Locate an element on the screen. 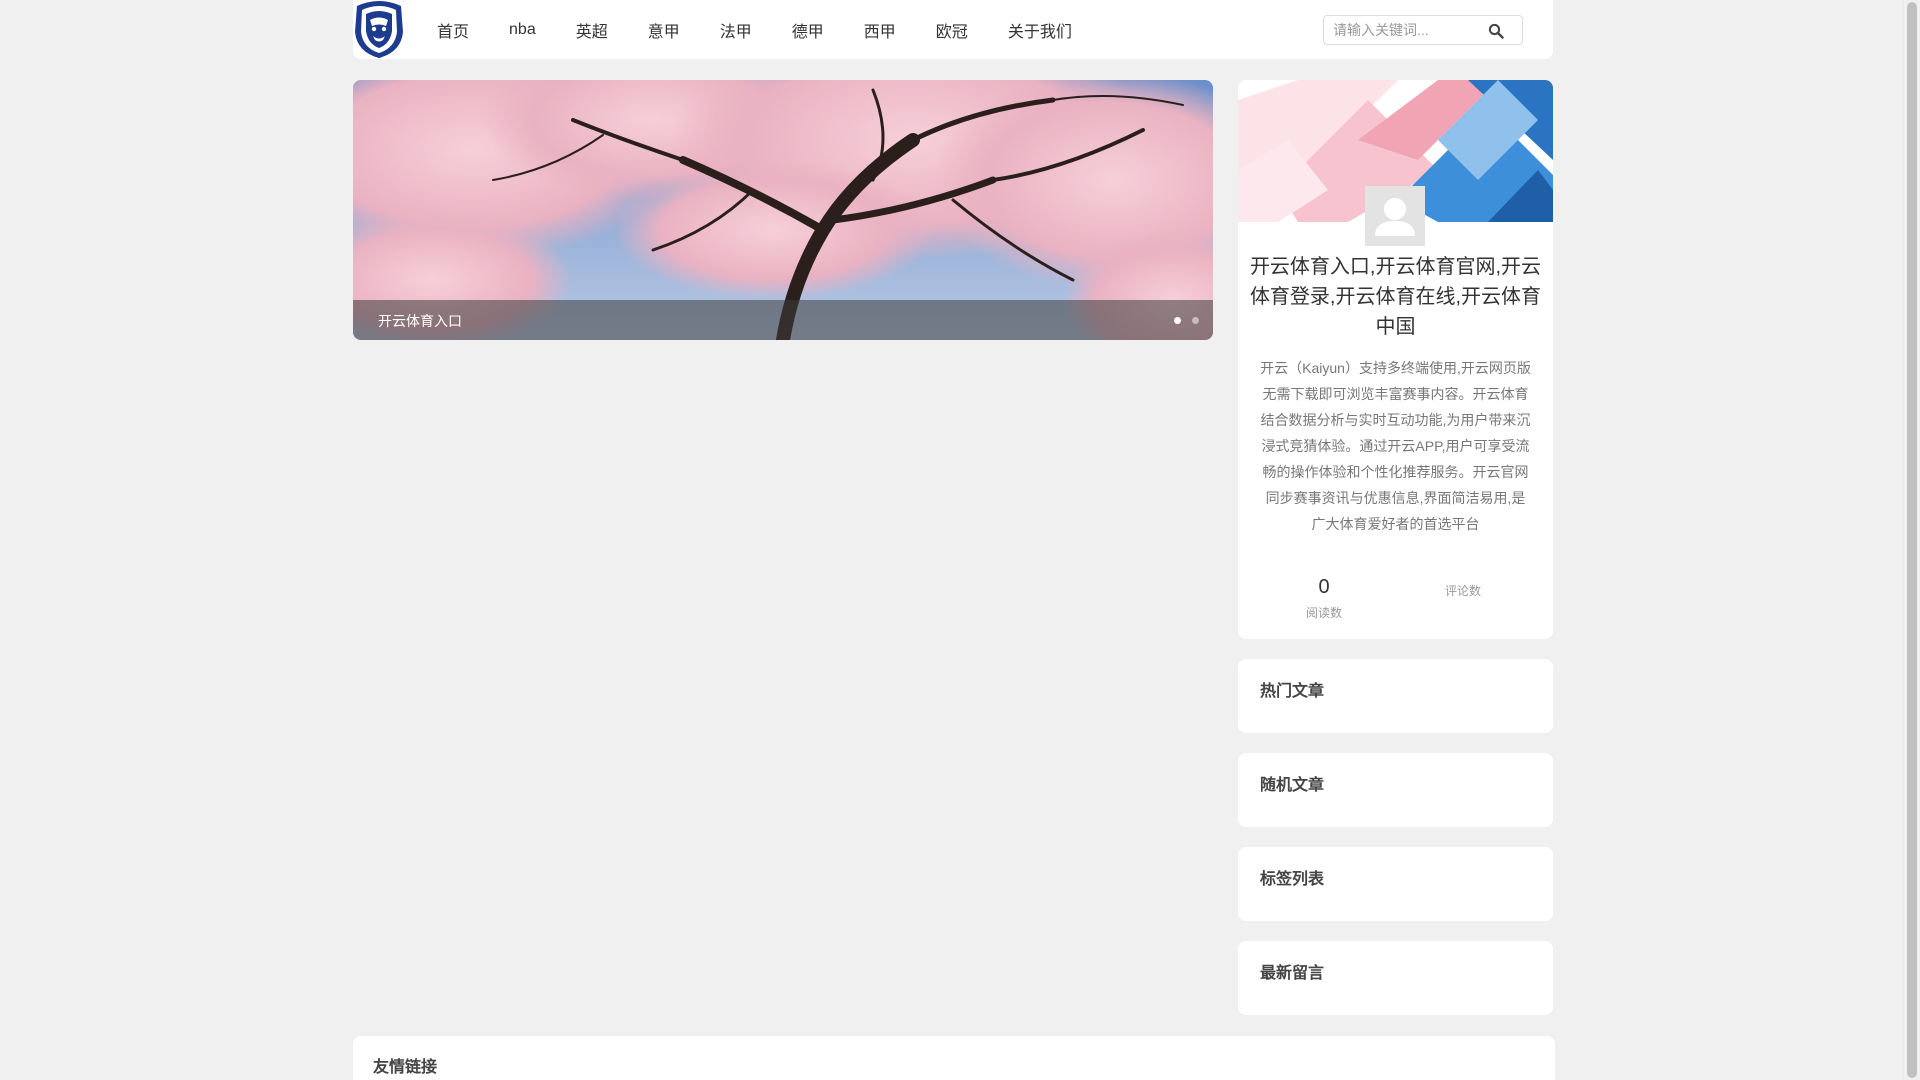 Image resolution: width=1920 pixels, height=1080 pixels. banner-slider: 开云体育入口 is located at coordinates (783, 210).